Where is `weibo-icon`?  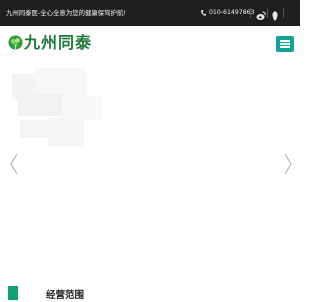
weibo-icon is located at coordinates (261, 13).